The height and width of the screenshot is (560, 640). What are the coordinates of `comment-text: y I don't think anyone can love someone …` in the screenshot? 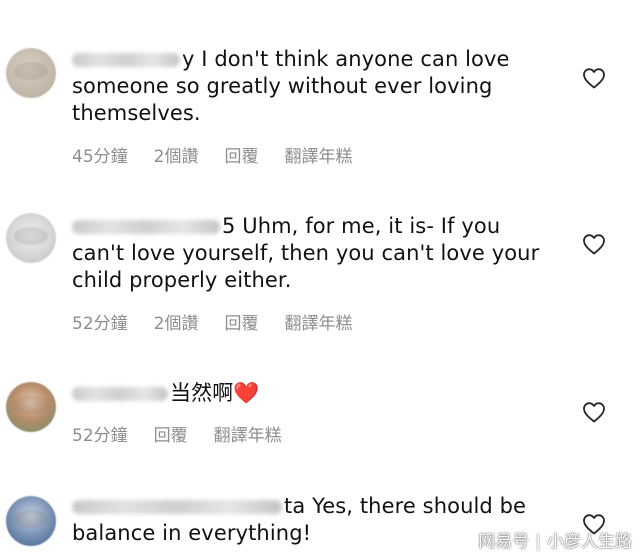 It's located at (312, 86).